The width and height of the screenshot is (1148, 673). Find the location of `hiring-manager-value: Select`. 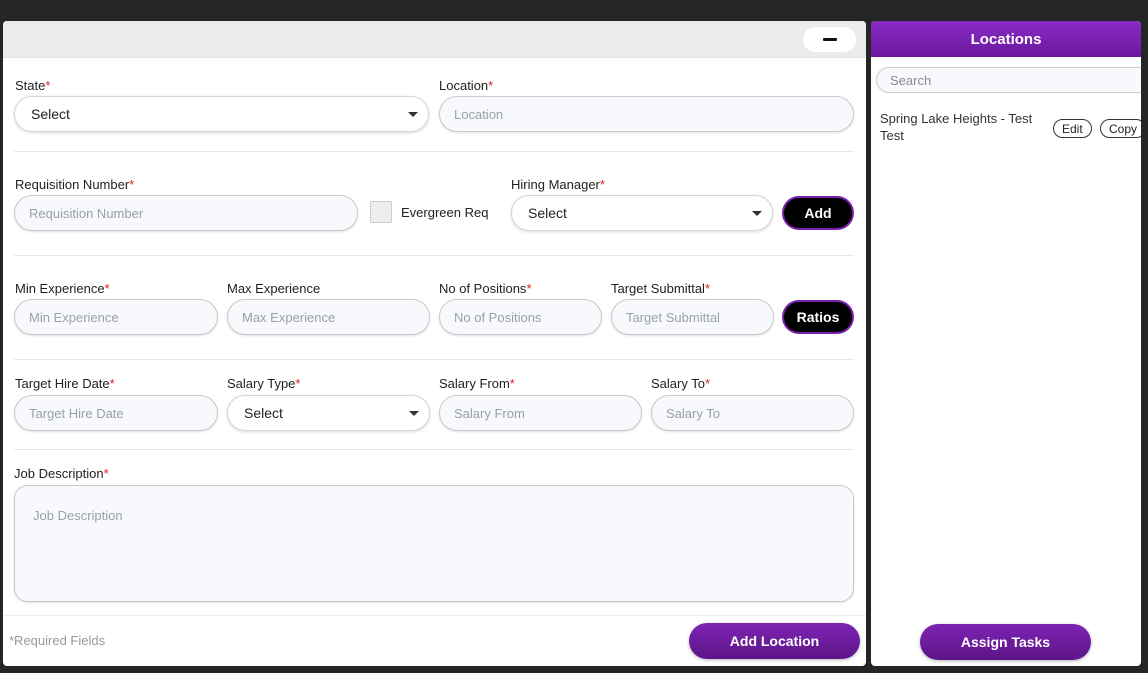

hiring-manager-value: Select is located at coordinates (547, 213).